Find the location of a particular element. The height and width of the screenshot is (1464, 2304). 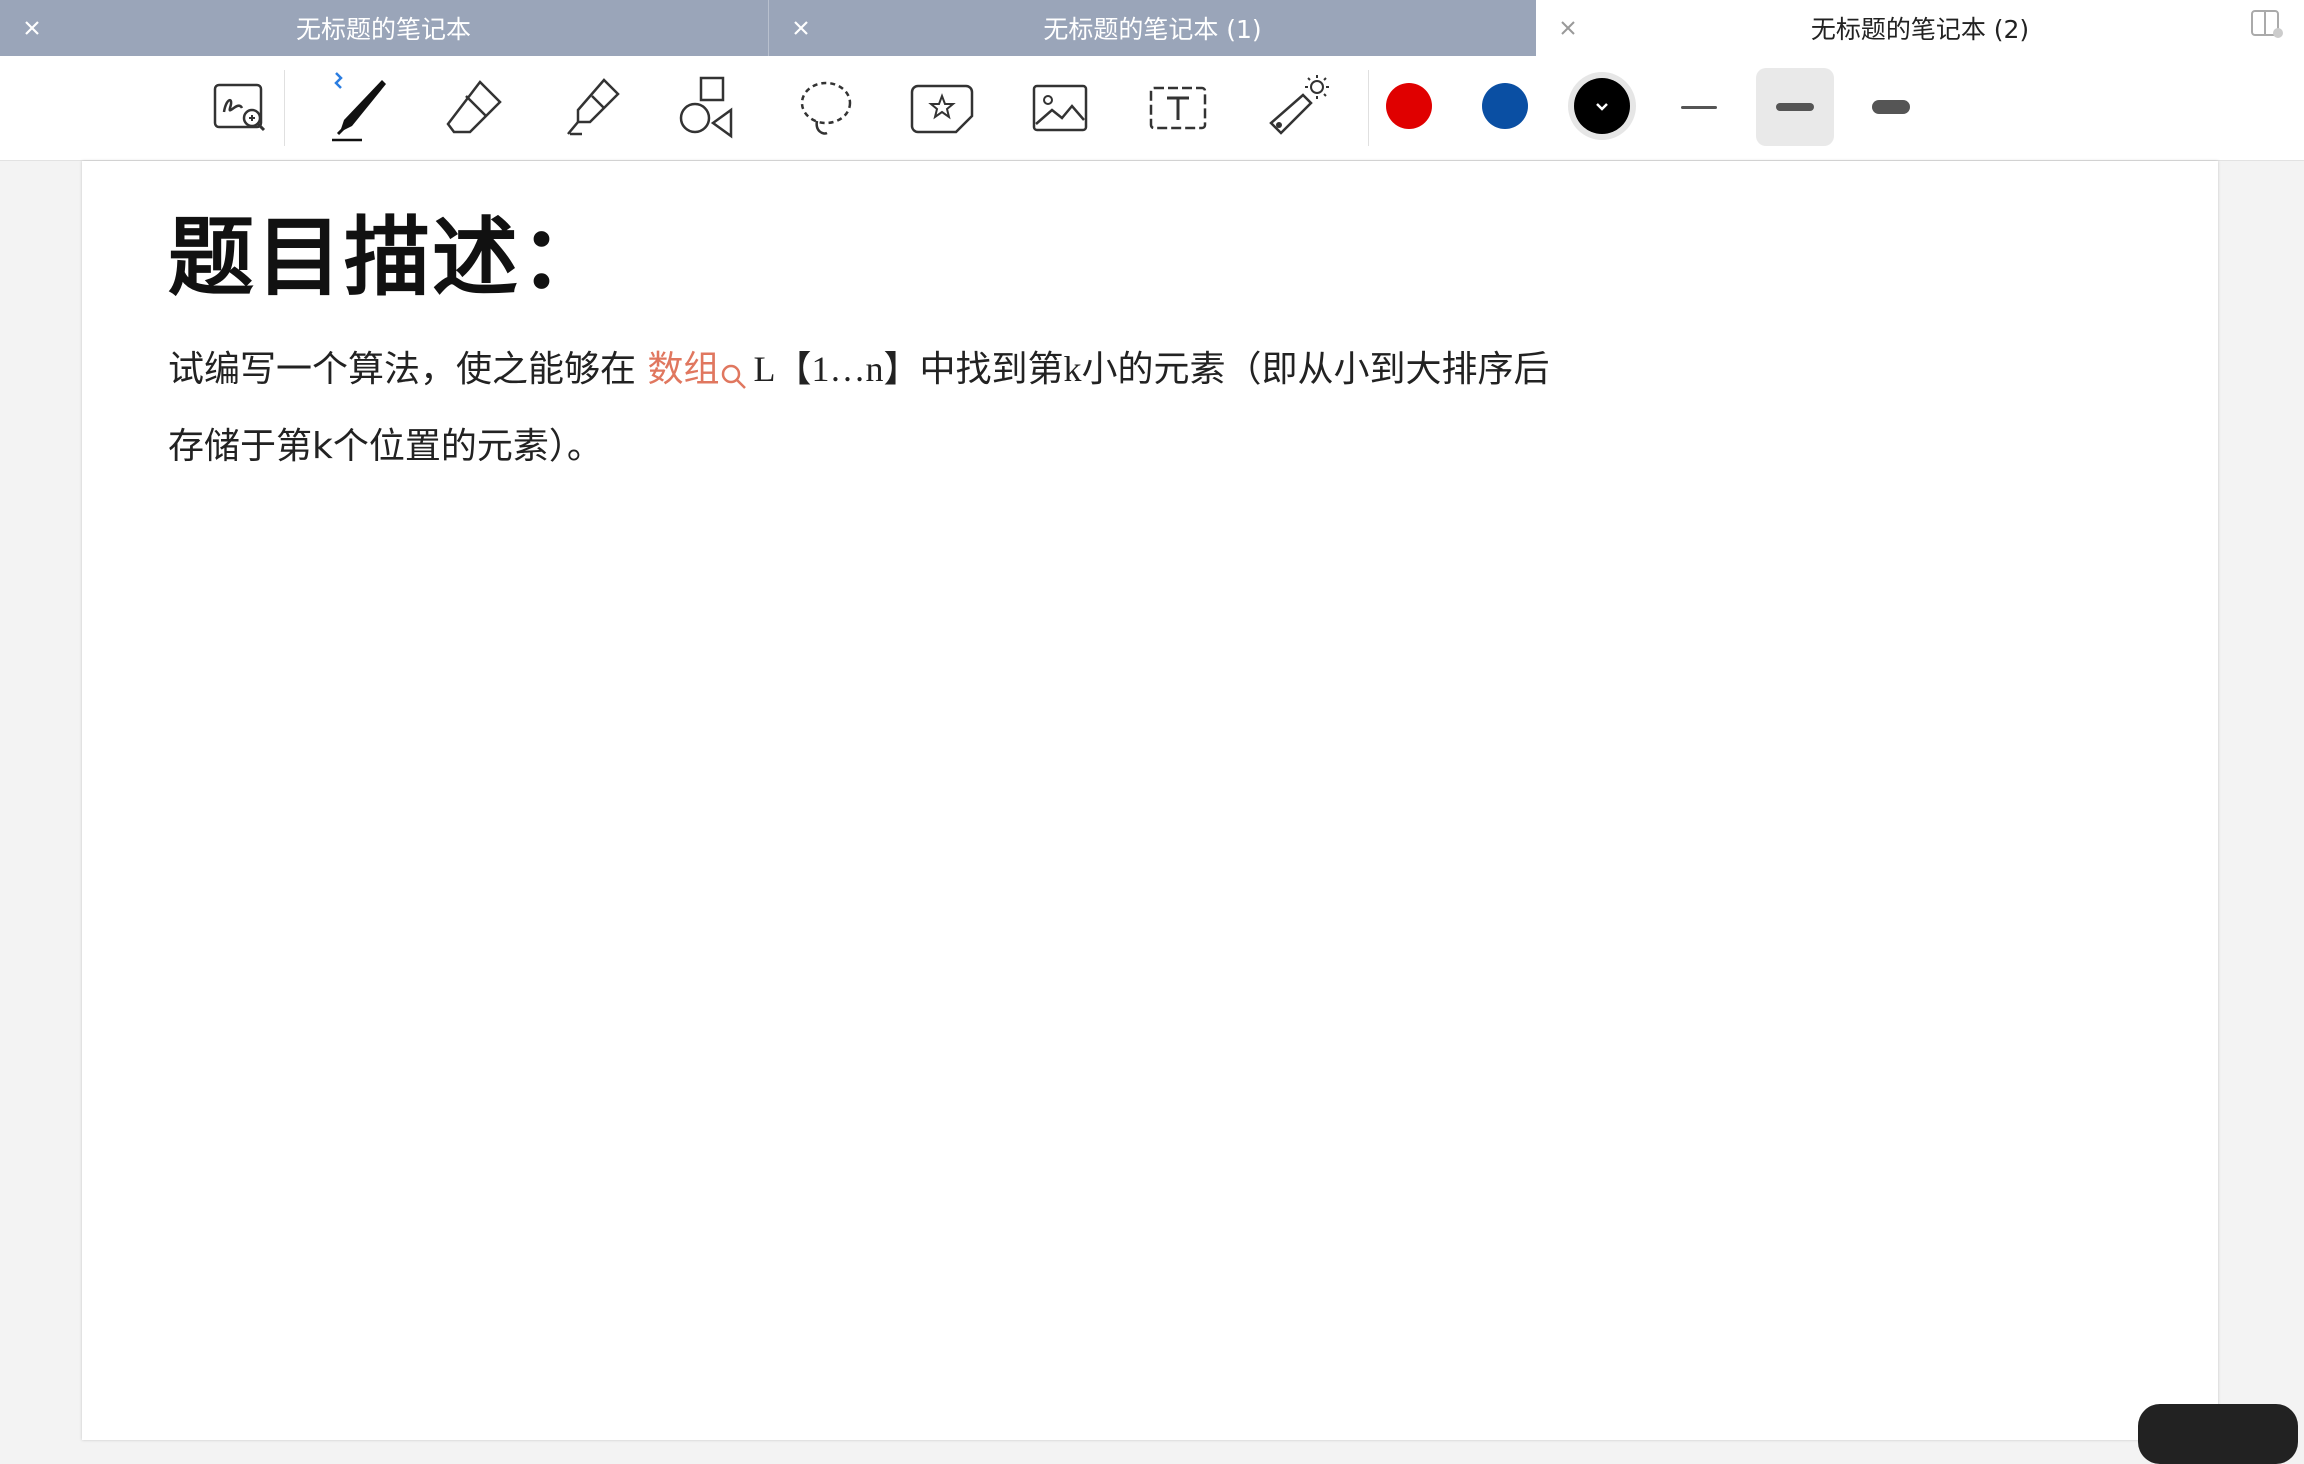

tab-notebook-1: 无标题的笔记本 (1) is located at coordinates (1152, 28).